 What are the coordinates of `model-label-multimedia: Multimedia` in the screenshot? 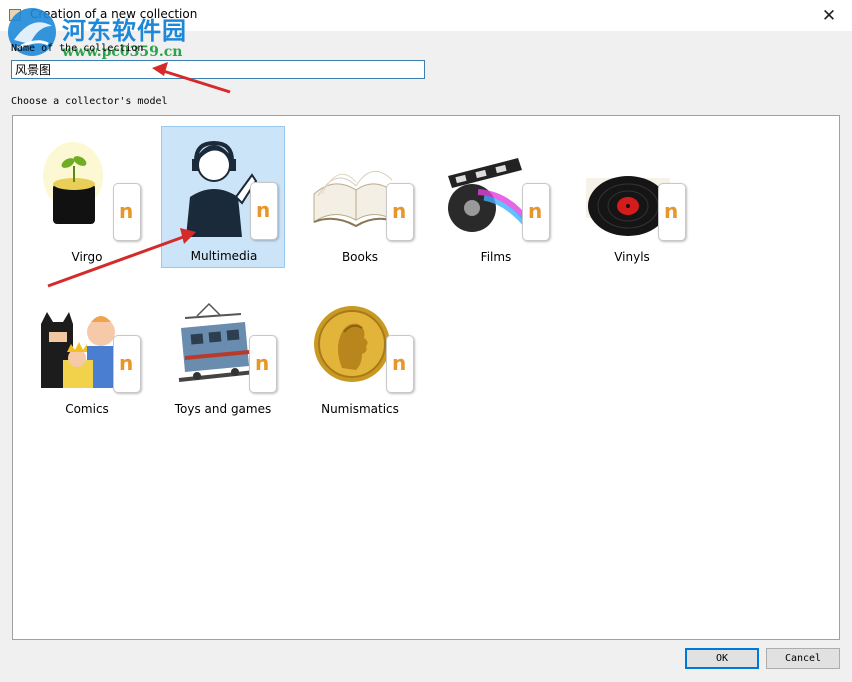 It's located at (224, 256).